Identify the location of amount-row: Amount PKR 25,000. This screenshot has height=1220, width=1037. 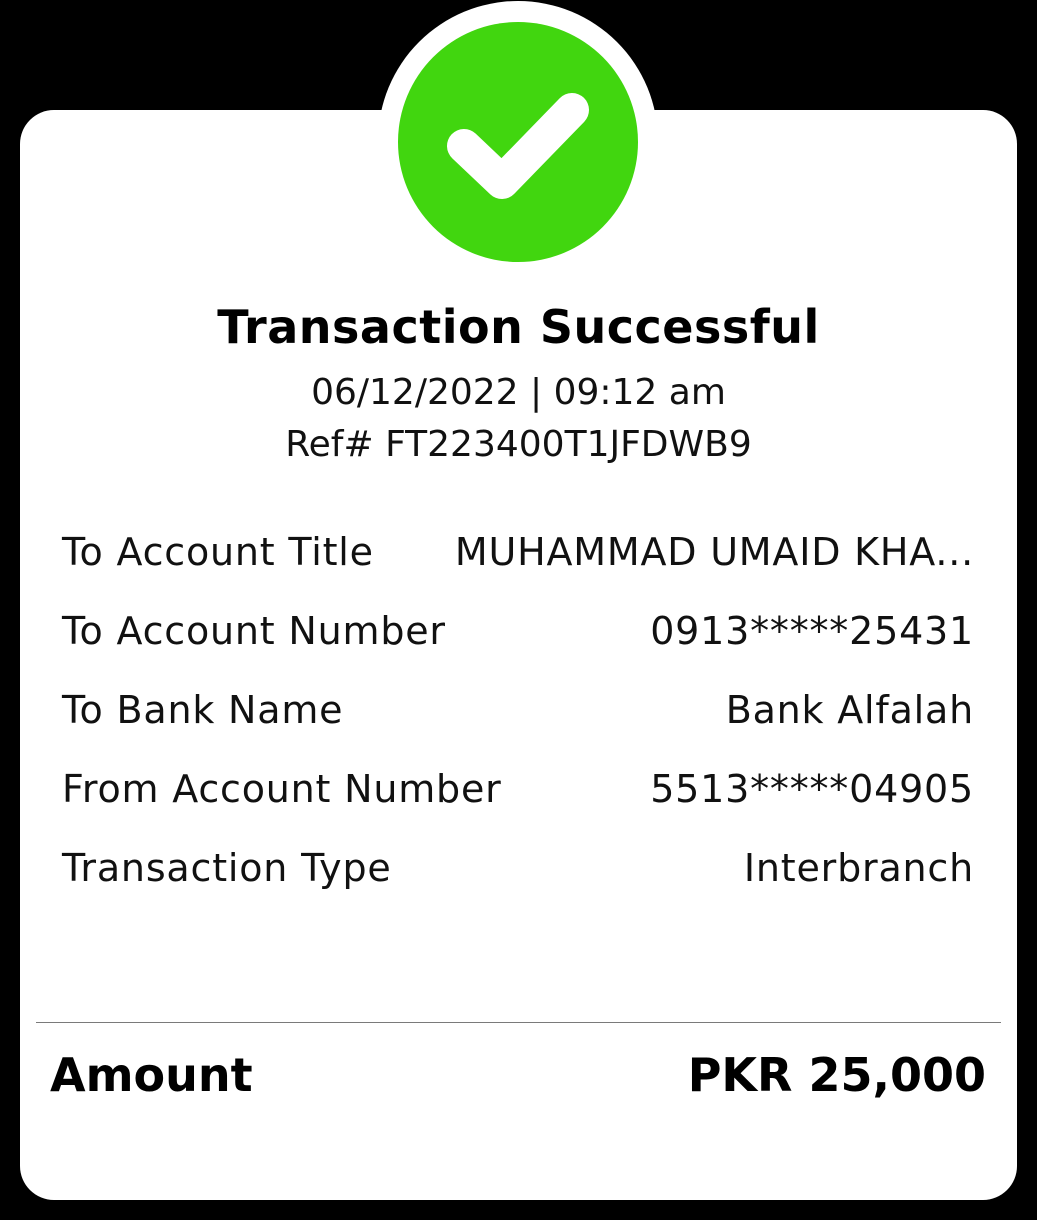
(518, 1075).